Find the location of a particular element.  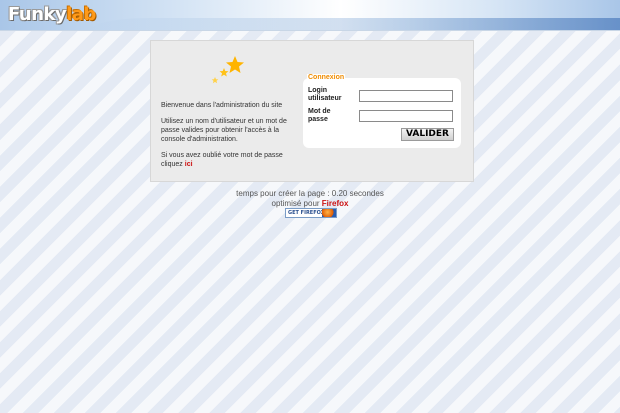

password-label-line1: Mot de is located at coordinates (319, 111).